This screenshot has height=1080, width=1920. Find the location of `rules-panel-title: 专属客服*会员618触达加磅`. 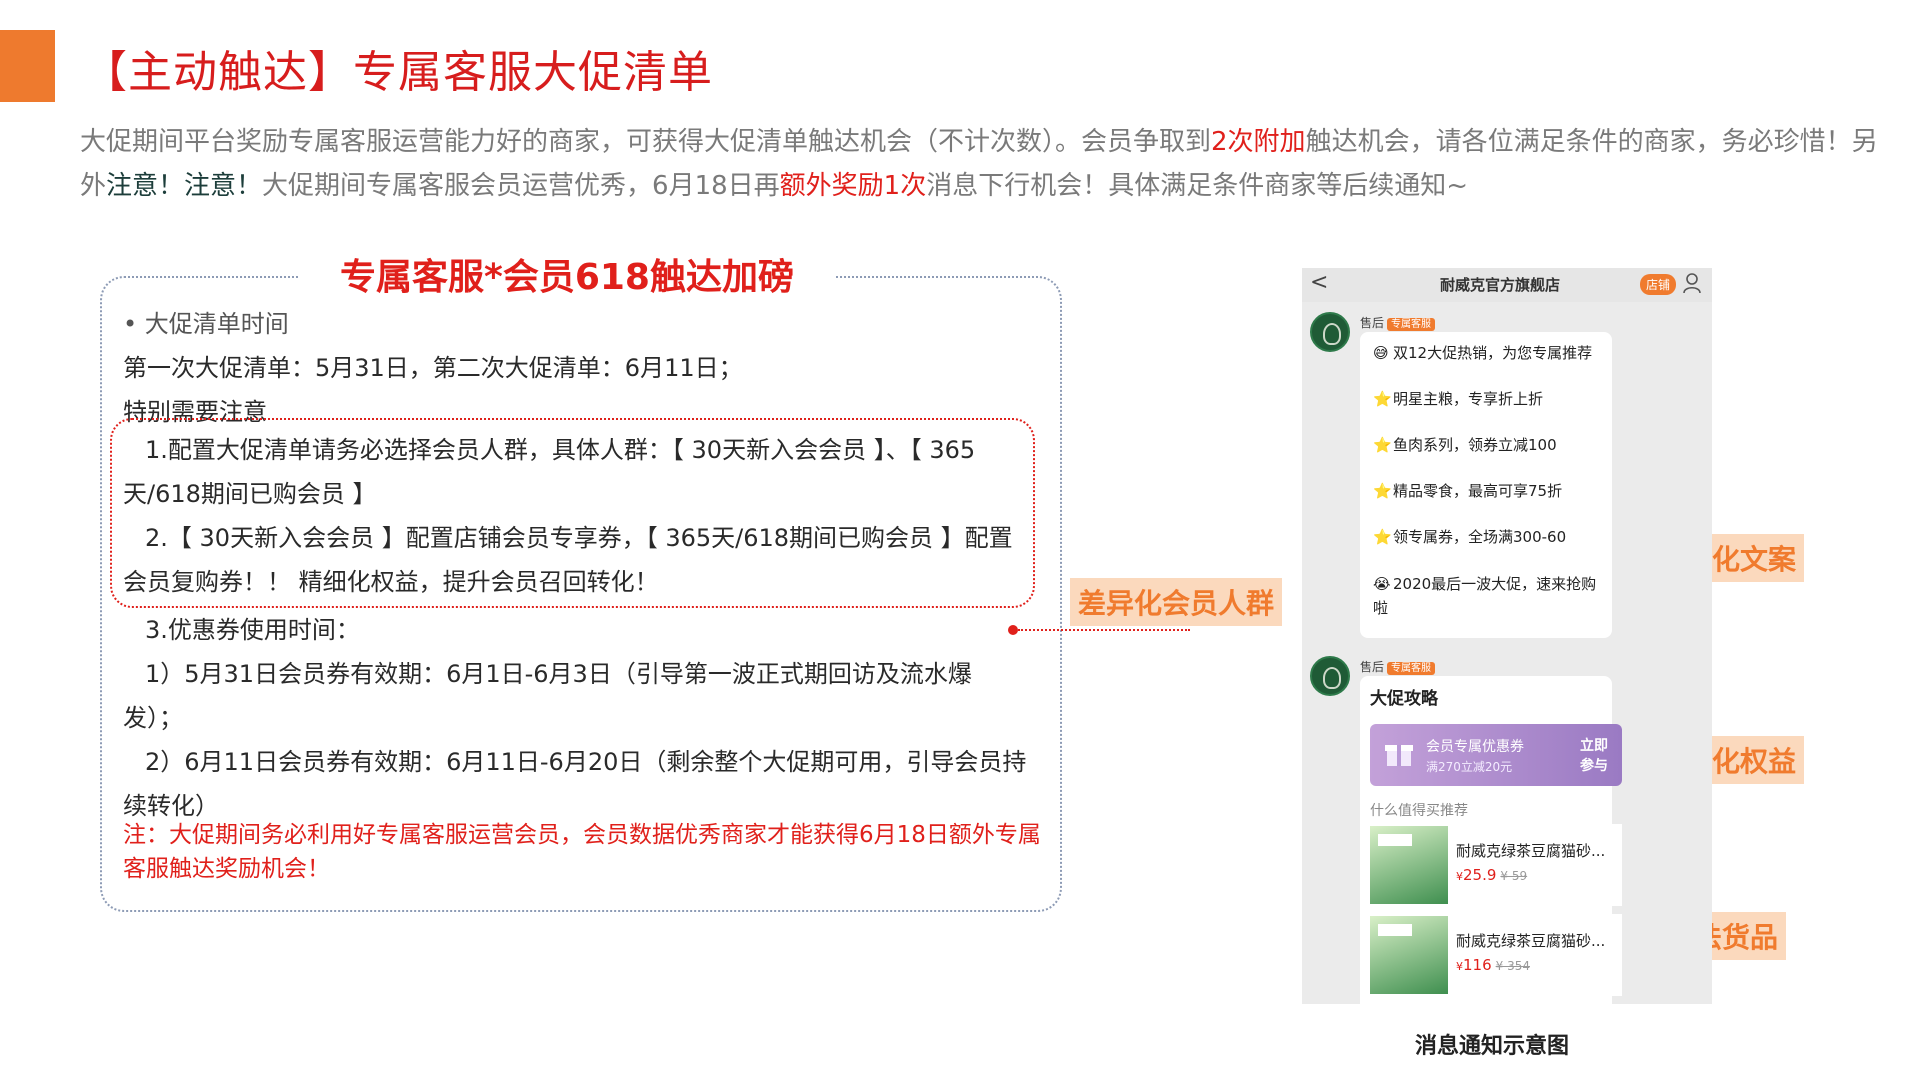

rules-panel-title: 专属客服*会员618触达加磅 is located at coordinates (567, 274).